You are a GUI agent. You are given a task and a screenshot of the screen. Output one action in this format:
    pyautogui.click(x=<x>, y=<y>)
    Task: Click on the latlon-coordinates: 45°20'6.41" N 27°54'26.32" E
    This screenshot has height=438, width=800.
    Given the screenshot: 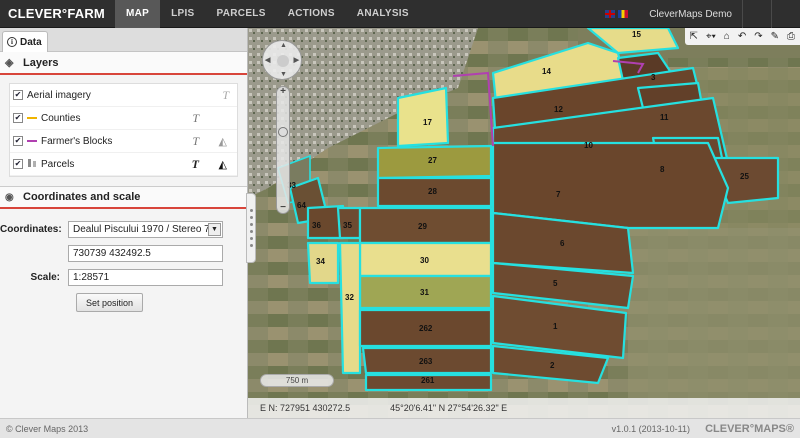 What is the action you would take?
    pyautogui.click(x=449, y=408)
    